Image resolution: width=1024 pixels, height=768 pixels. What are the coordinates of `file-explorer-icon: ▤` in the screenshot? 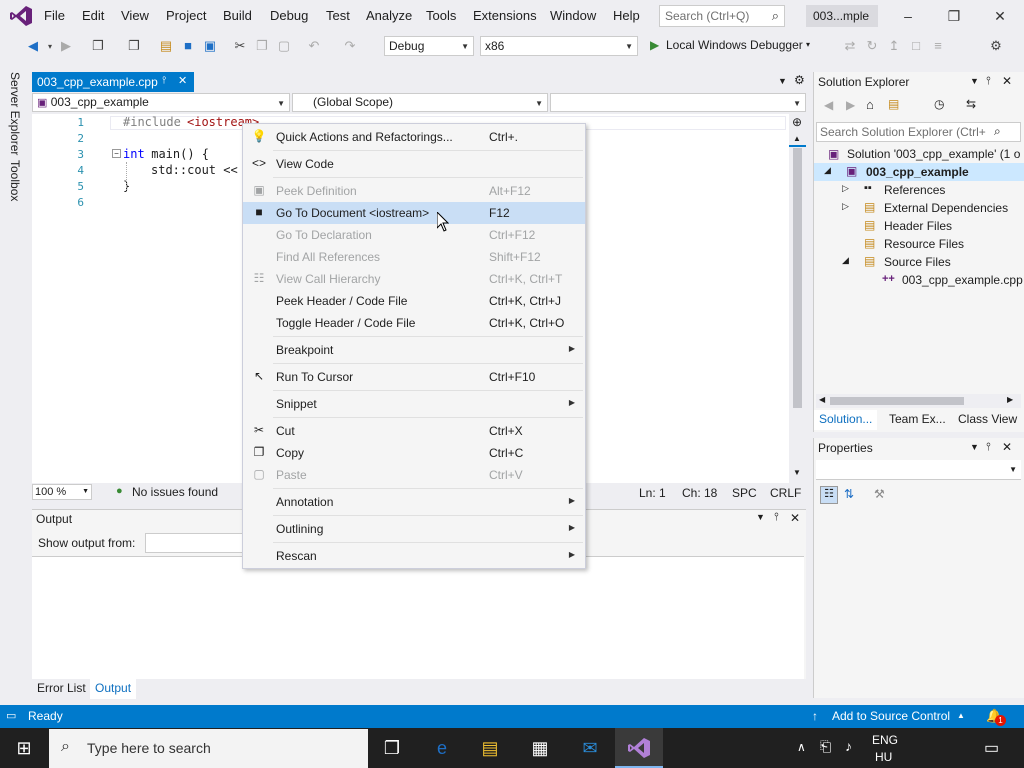 It's located at (490, 748).